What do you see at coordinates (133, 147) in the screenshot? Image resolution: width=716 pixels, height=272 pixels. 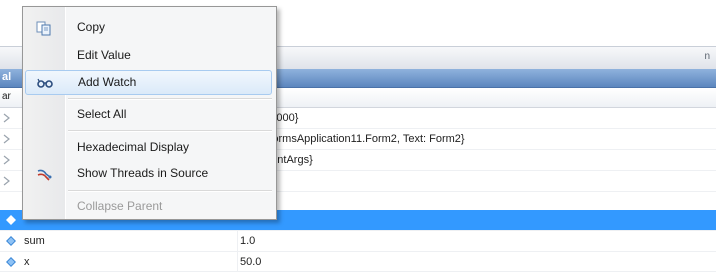 I see `menu-item-label: Hexadecimal Display` at bounding box center [133, 147].